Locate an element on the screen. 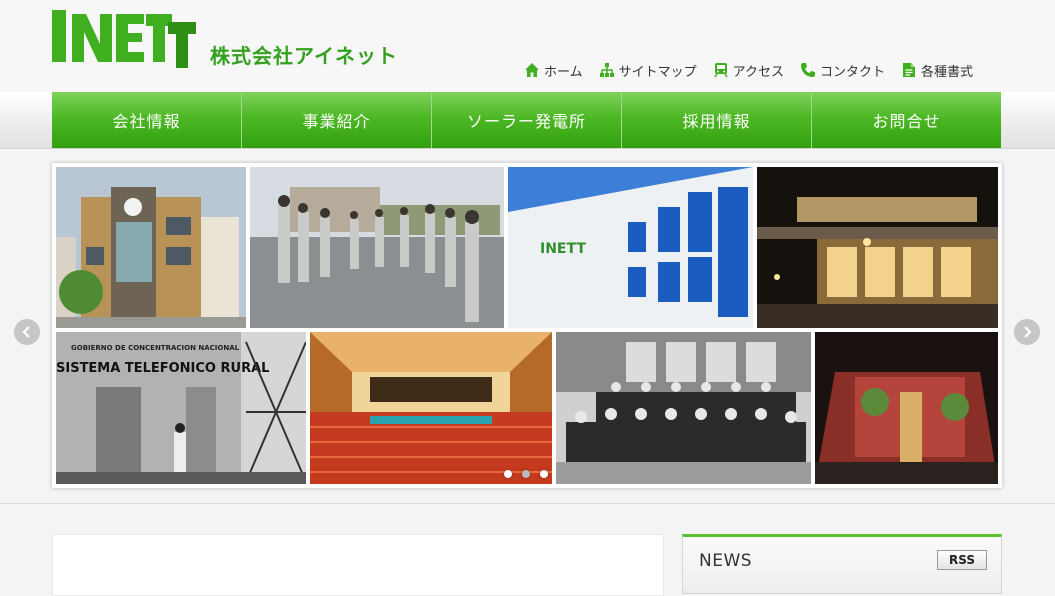  inett-building-photo: INETT is located at coordinates (630, 247).